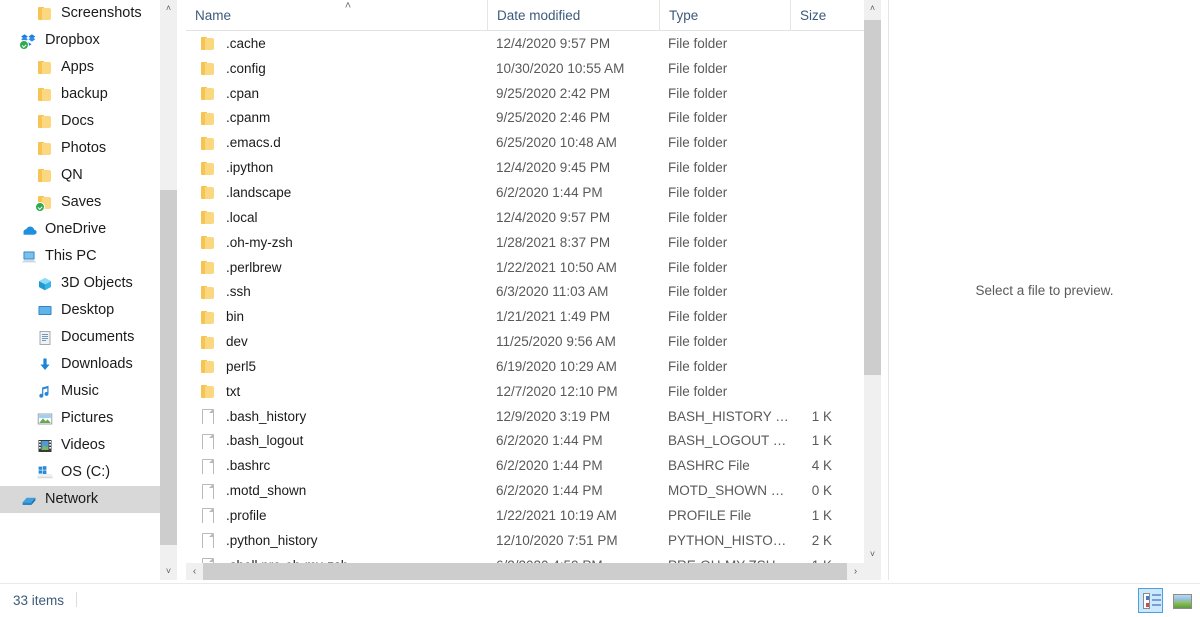 The width and height of the screenshot is (1200, 617). What do you see at coordinates (80, 121) in the screenshot?
I see `sidebar-item-docs: Docs` at bounding box center [80, 121].